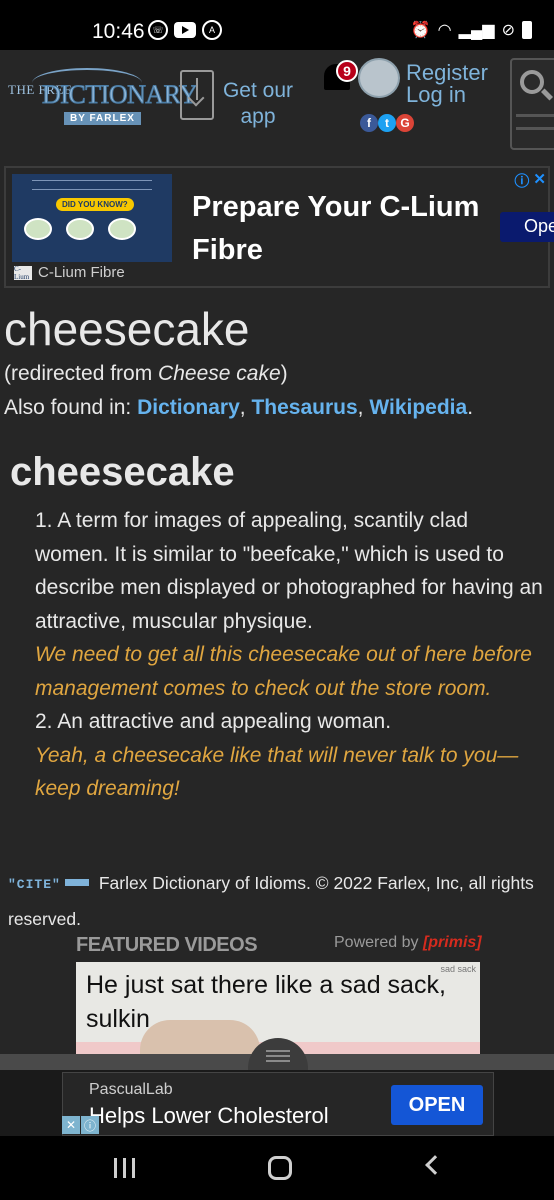 The width and height of the screenshot is (554, 1200). I want to click on status-time: 10:46, so click(118, 31).